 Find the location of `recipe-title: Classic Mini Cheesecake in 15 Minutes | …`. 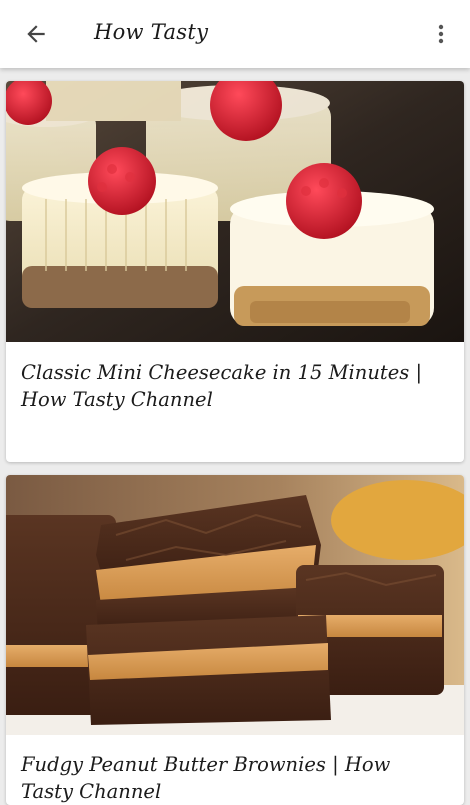

recipe-title: Classic Mini Cheesecake in 15 Minutes | … is located at coordinates (222, 386).